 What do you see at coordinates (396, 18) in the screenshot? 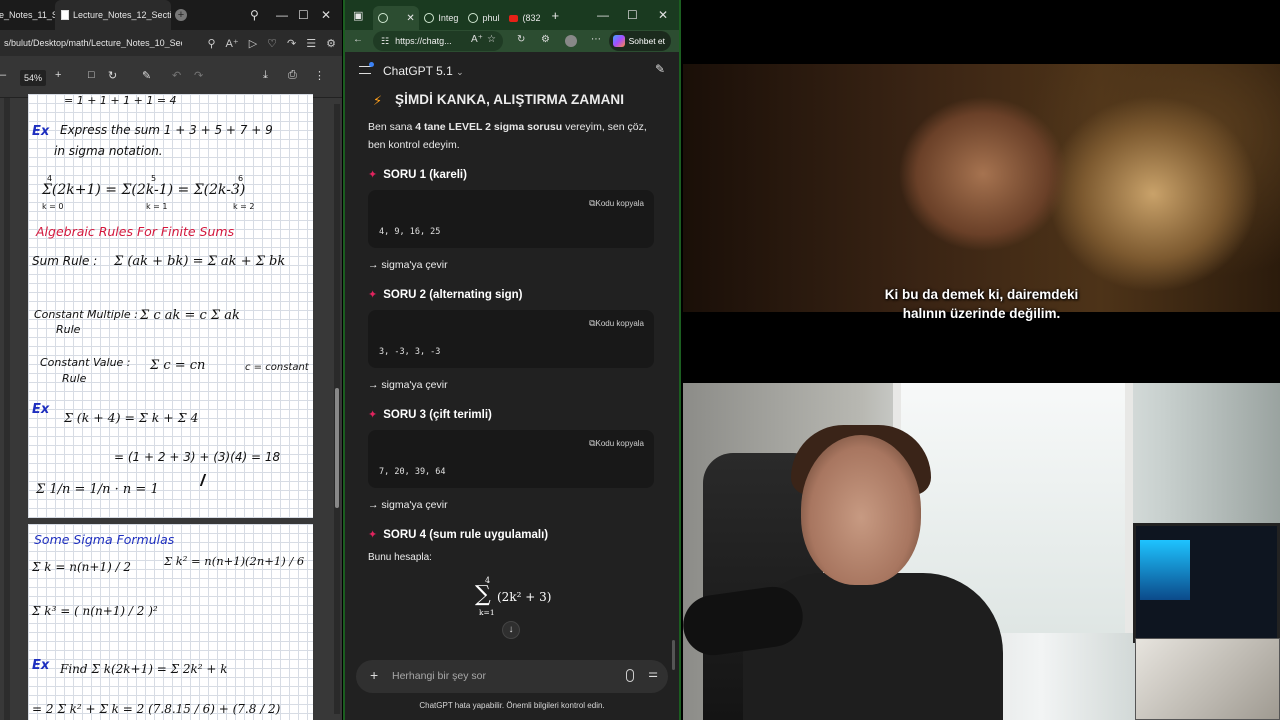
I see `tab-chatgpt: ✕` at bounding box center [396, 18].